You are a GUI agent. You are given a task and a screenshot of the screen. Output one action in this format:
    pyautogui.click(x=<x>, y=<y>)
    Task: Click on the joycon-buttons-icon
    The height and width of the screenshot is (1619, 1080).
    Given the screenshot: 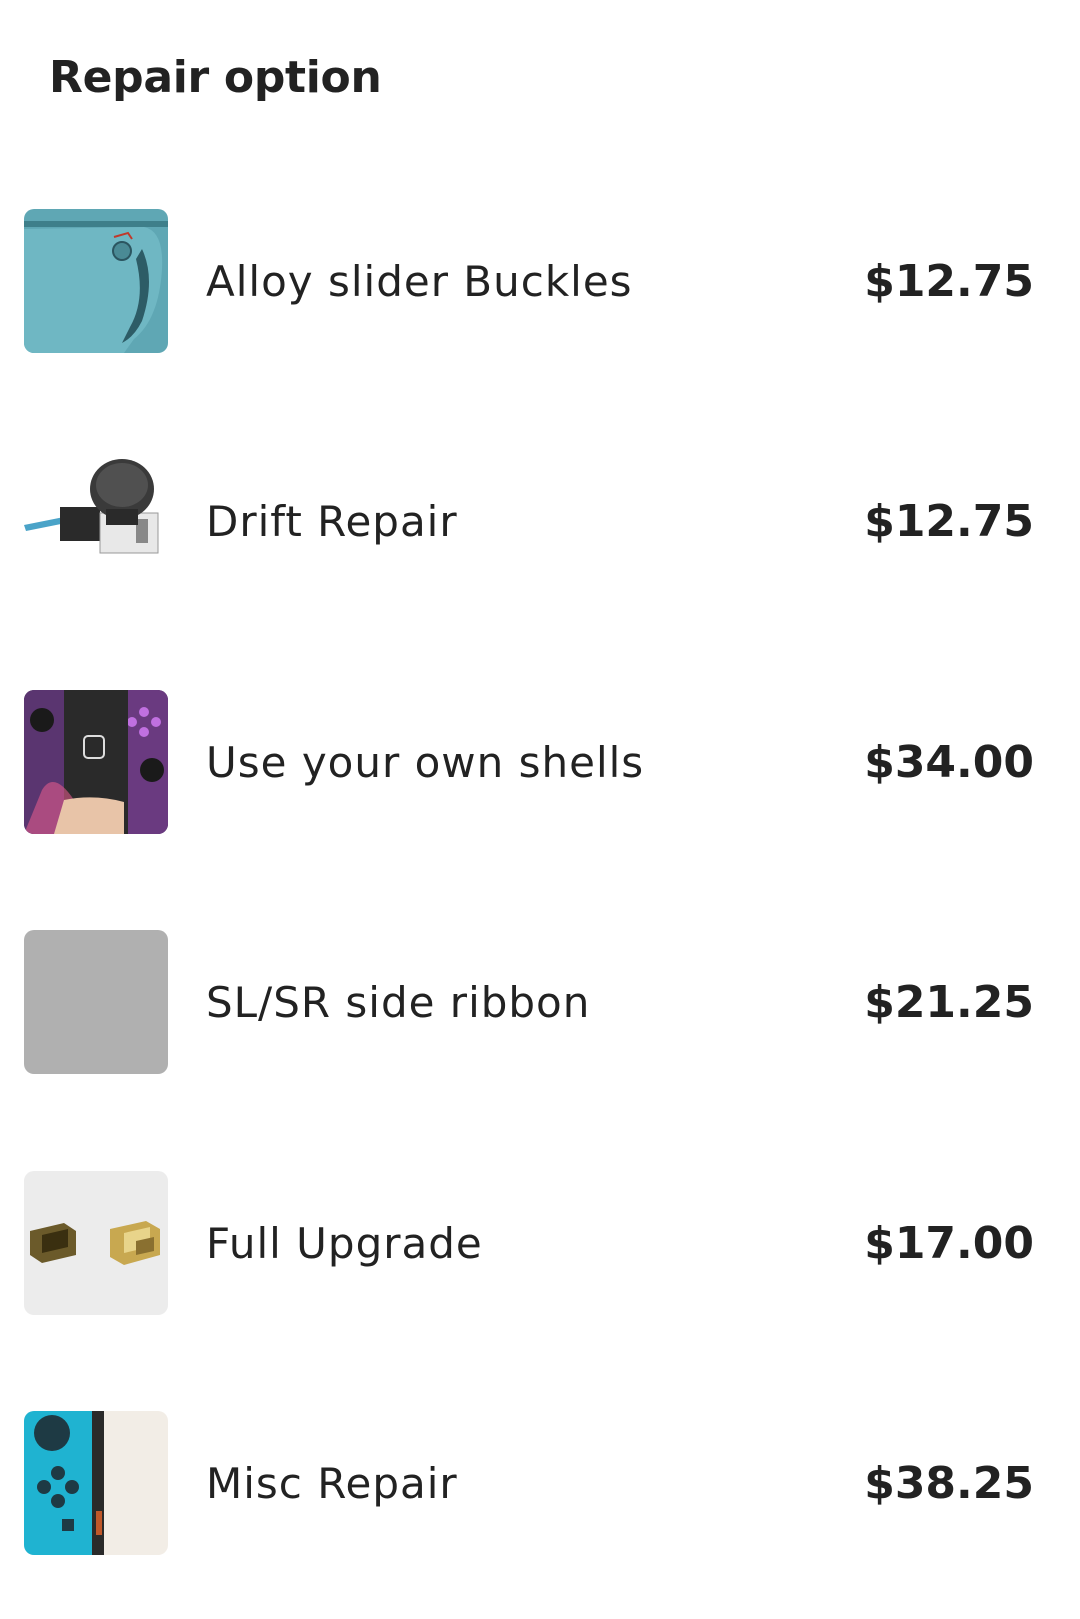 What is the action you would take?
    pyautogui.click(x=96, y=1483)
    